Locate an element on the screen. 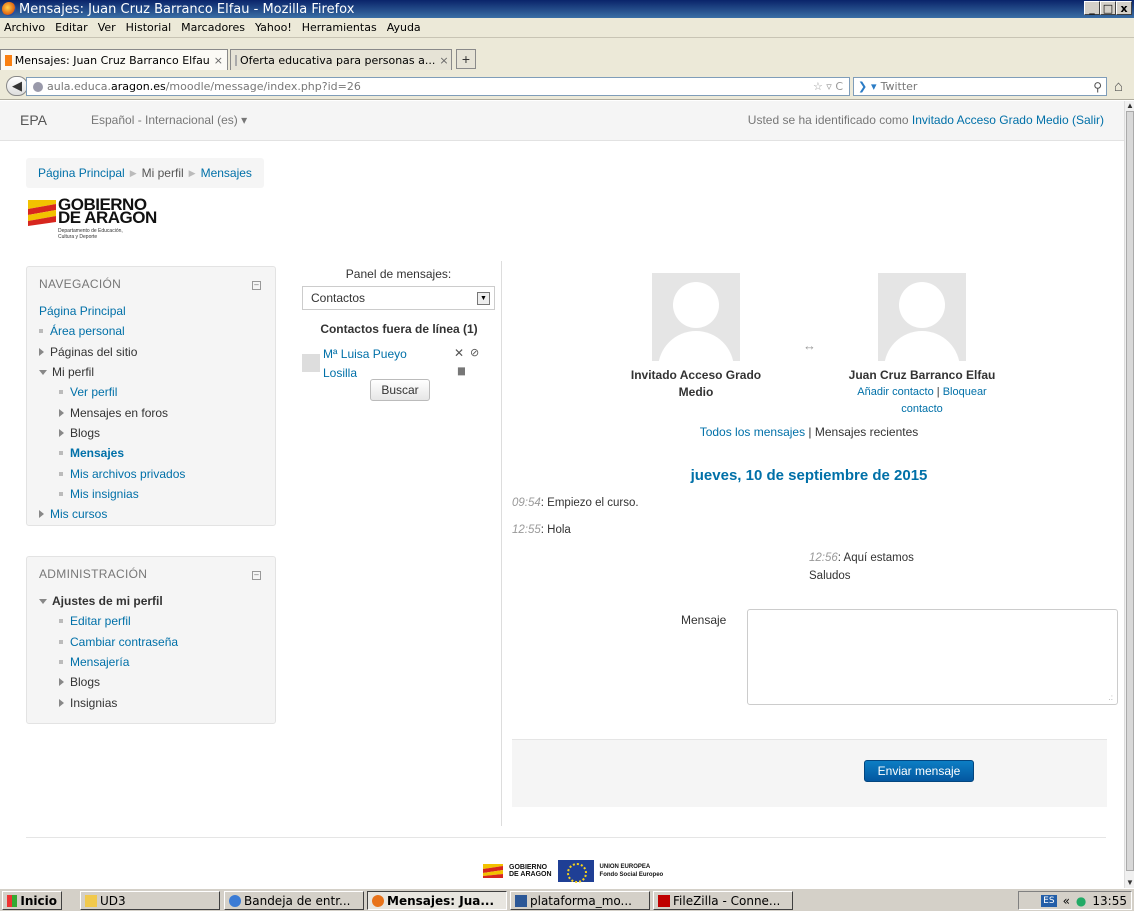  admin-ajustes-perfil: Ajustes de mi perfil is located at coordinates (157, 601).